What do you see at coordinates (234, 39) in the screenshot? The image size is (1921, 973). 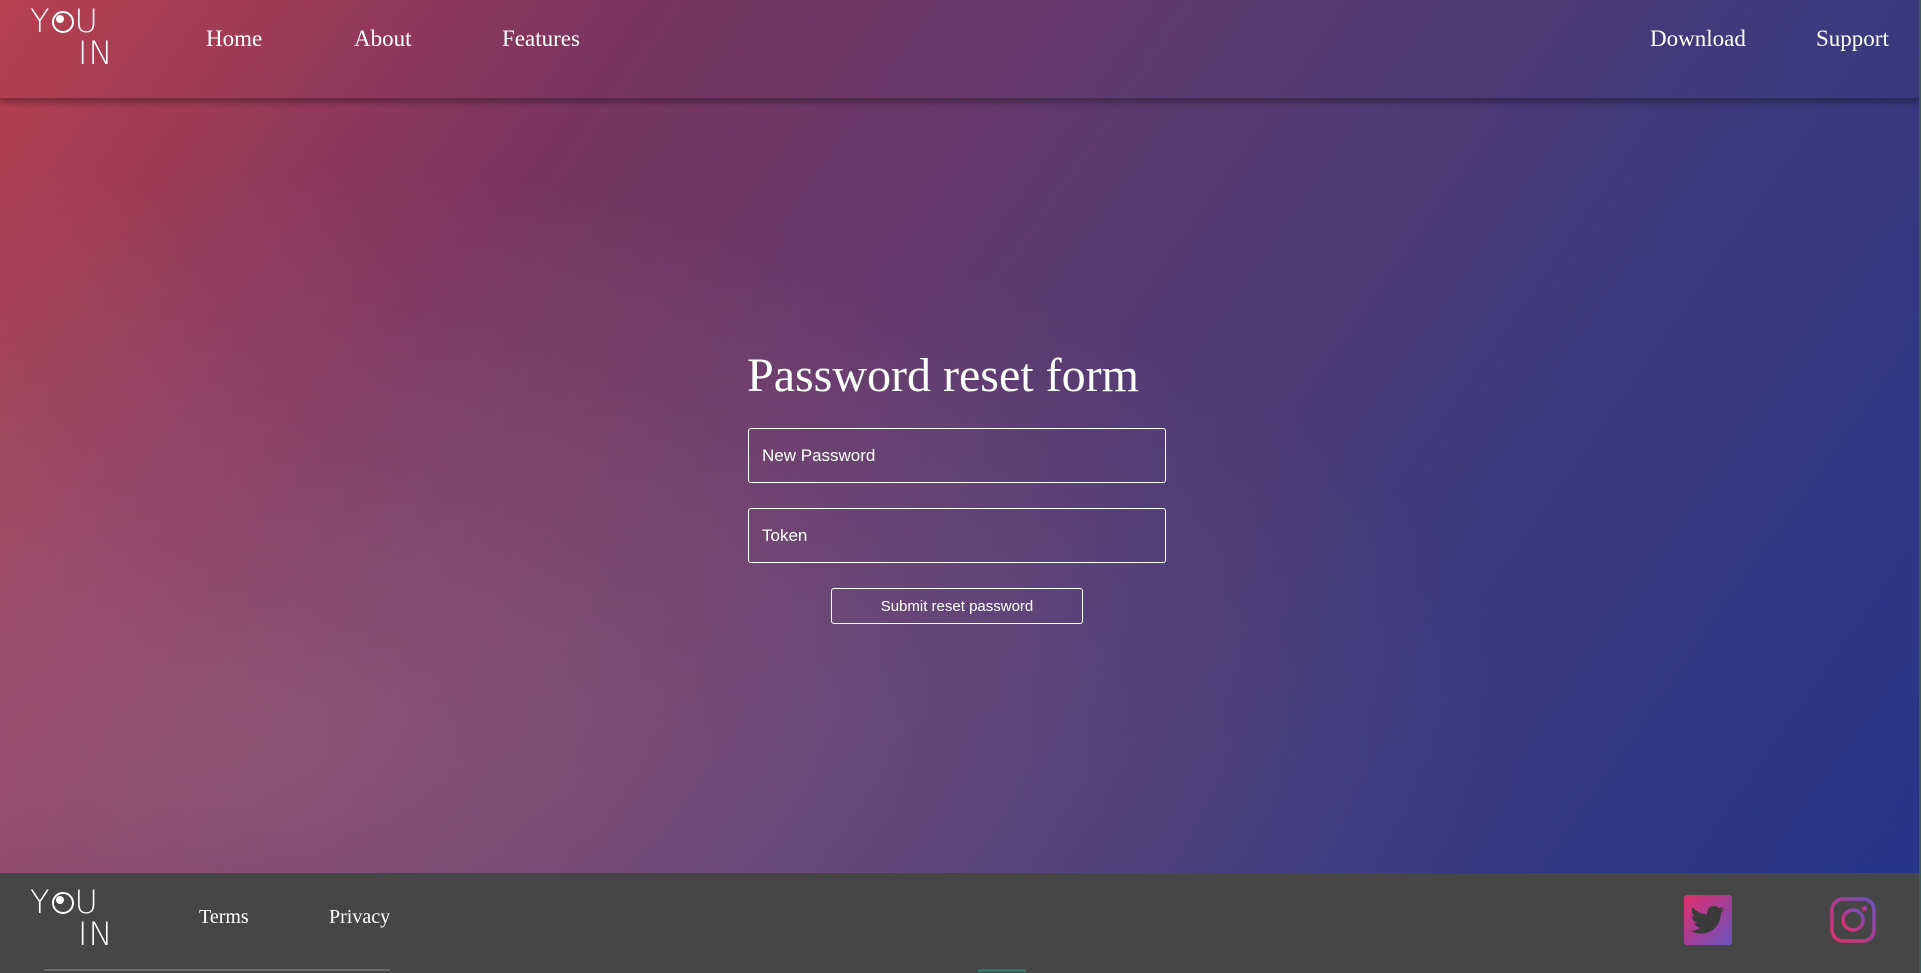 I see `nav-home-link: Home` at bounding box center [234, 39].